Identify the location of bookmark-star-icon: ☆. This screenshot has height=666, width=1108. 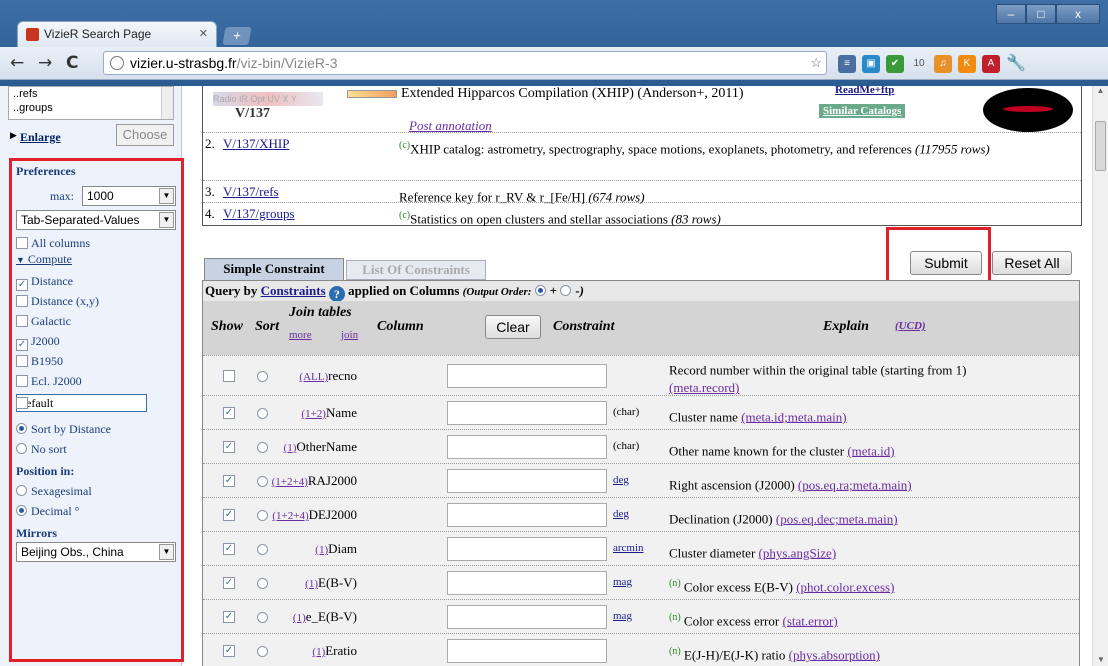
(816, 63).